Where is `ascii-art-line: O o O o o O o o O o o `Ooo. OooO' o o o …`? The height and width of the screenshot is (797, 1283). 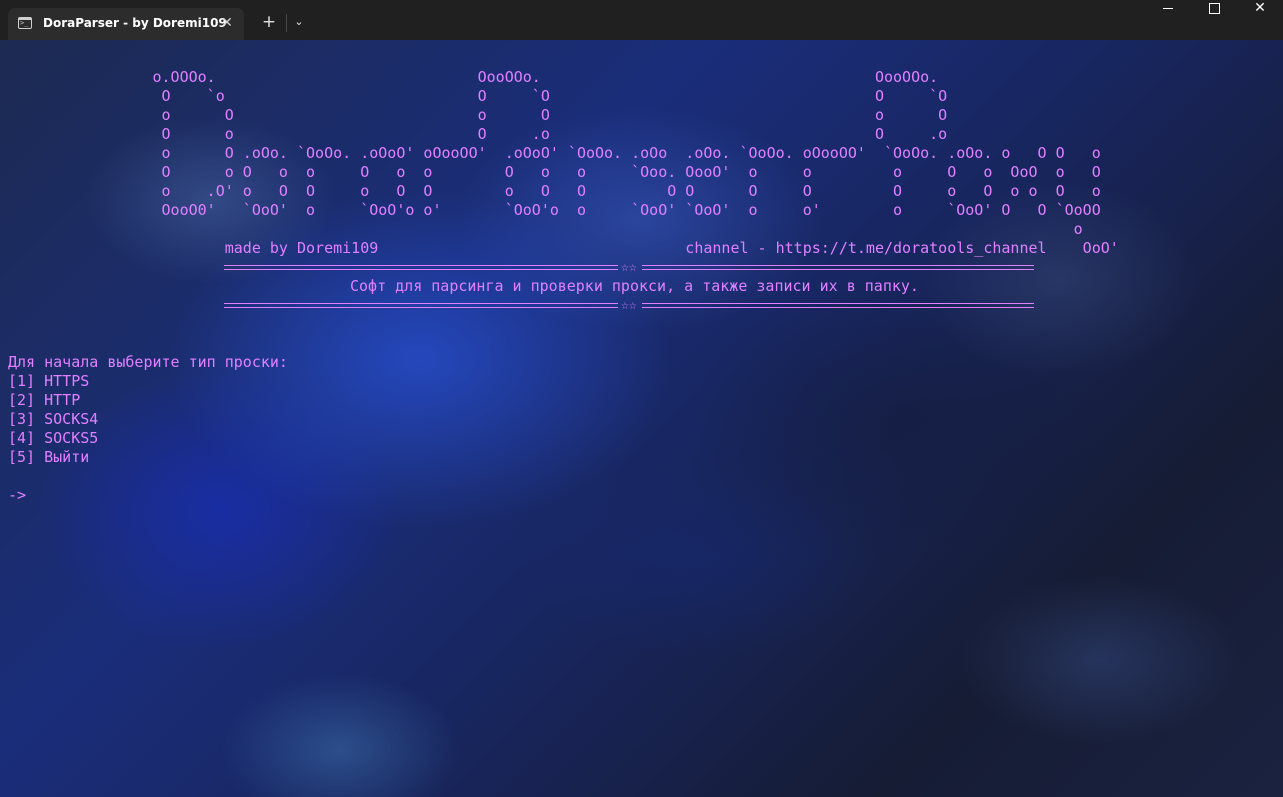
ascii-art-line: O o O o o O o o O o o `Ooo. OooO' o o o … is located at coordinates (554, 172).